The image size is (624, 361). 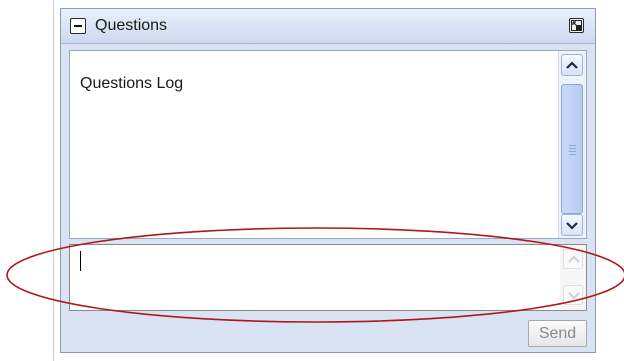 What do you see at coordinates (572, 149) in the screenshot?
I see `log-scroll-thumb` at bounding box center [572, 149].